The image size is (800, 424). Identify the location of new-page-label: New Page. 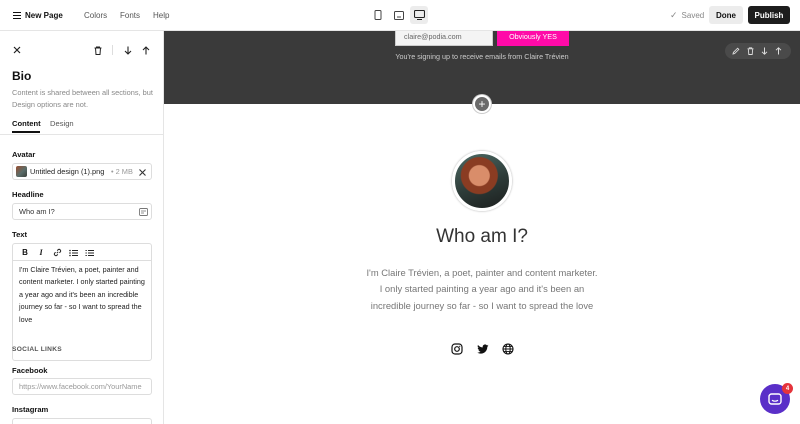
(44, 15).